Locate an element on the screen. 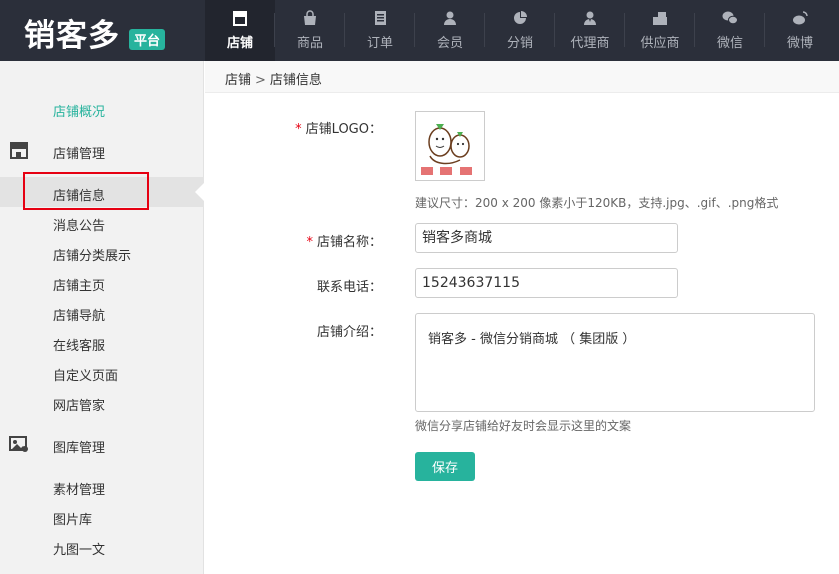 The height and width of the screenshot is (574, 839). nav-label: 微博 is located at coordinates (799, 43).